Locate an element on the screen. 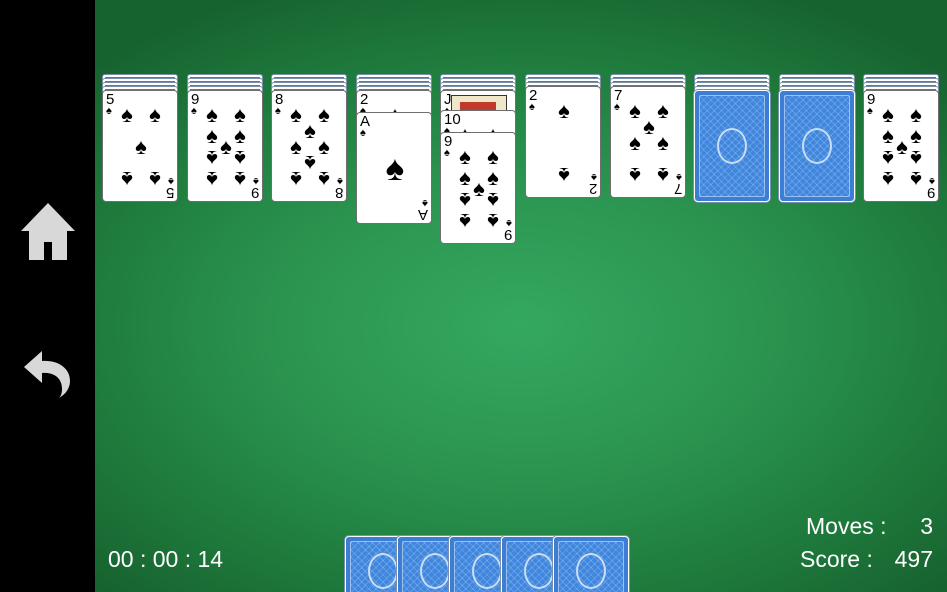 Image resolution: width=947 pixels, height=592 pixels. undo-button is located at coordinates (48, 375).